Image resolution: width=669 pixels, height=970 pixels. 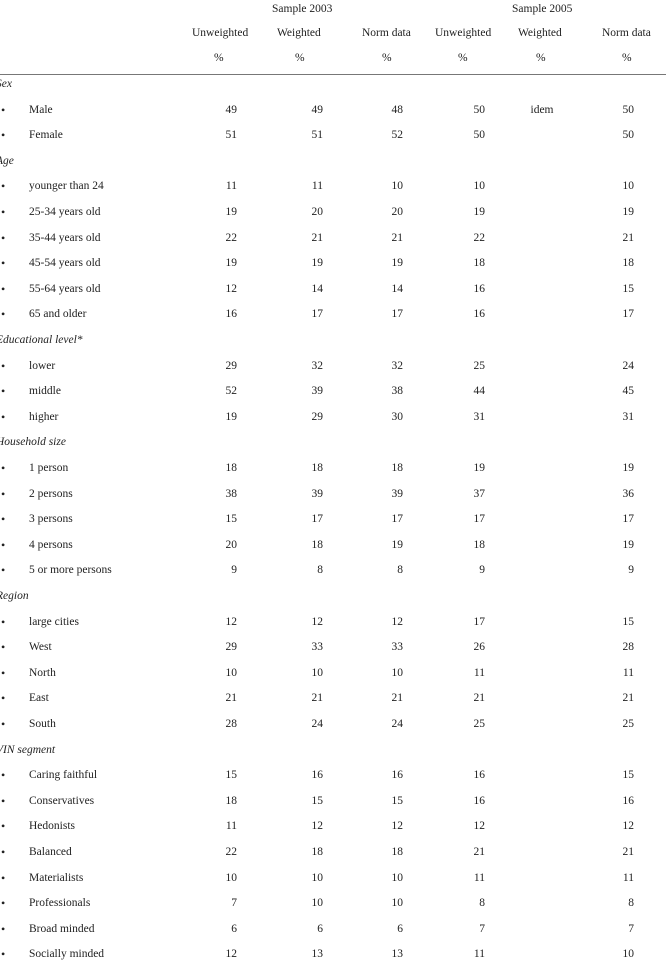 I want to click on section-title: Region, so click(x=14, y=596).